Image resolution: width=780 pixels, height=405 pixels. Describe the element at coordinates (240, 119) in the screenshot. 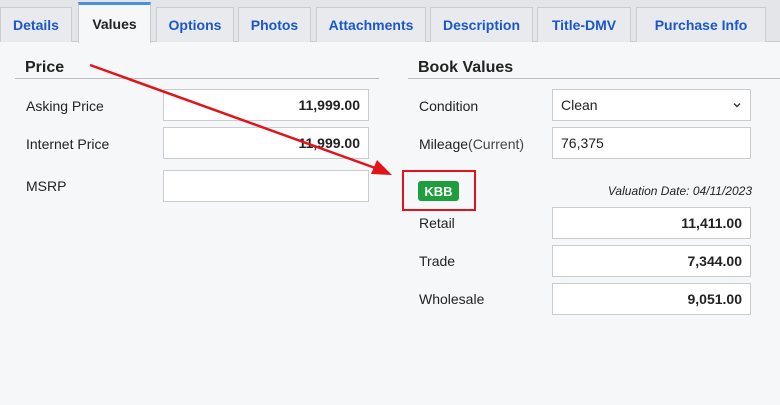

I see `annotation-arrow` at that location.